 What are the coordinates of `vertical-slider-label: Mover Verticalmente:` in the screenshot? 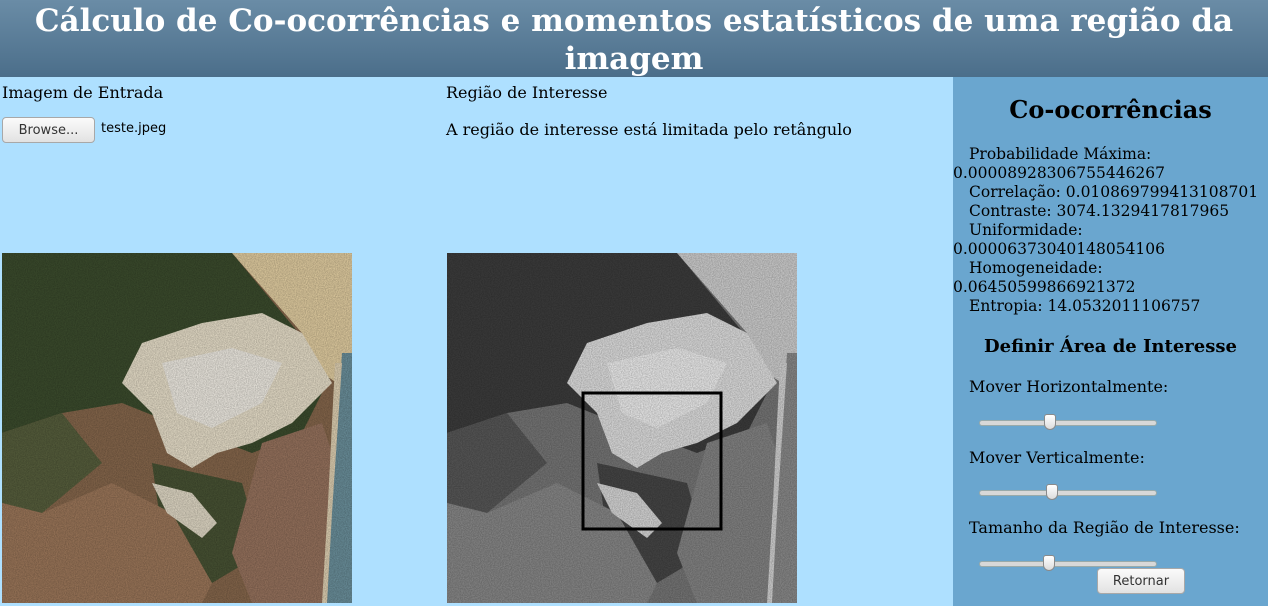 It's located at (1057, 457).